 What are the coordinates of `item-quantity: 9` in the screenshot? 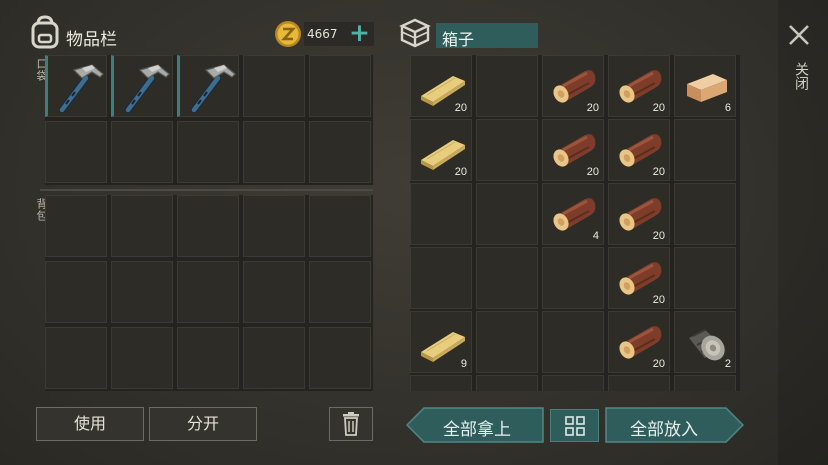 It's located at (463, 364).